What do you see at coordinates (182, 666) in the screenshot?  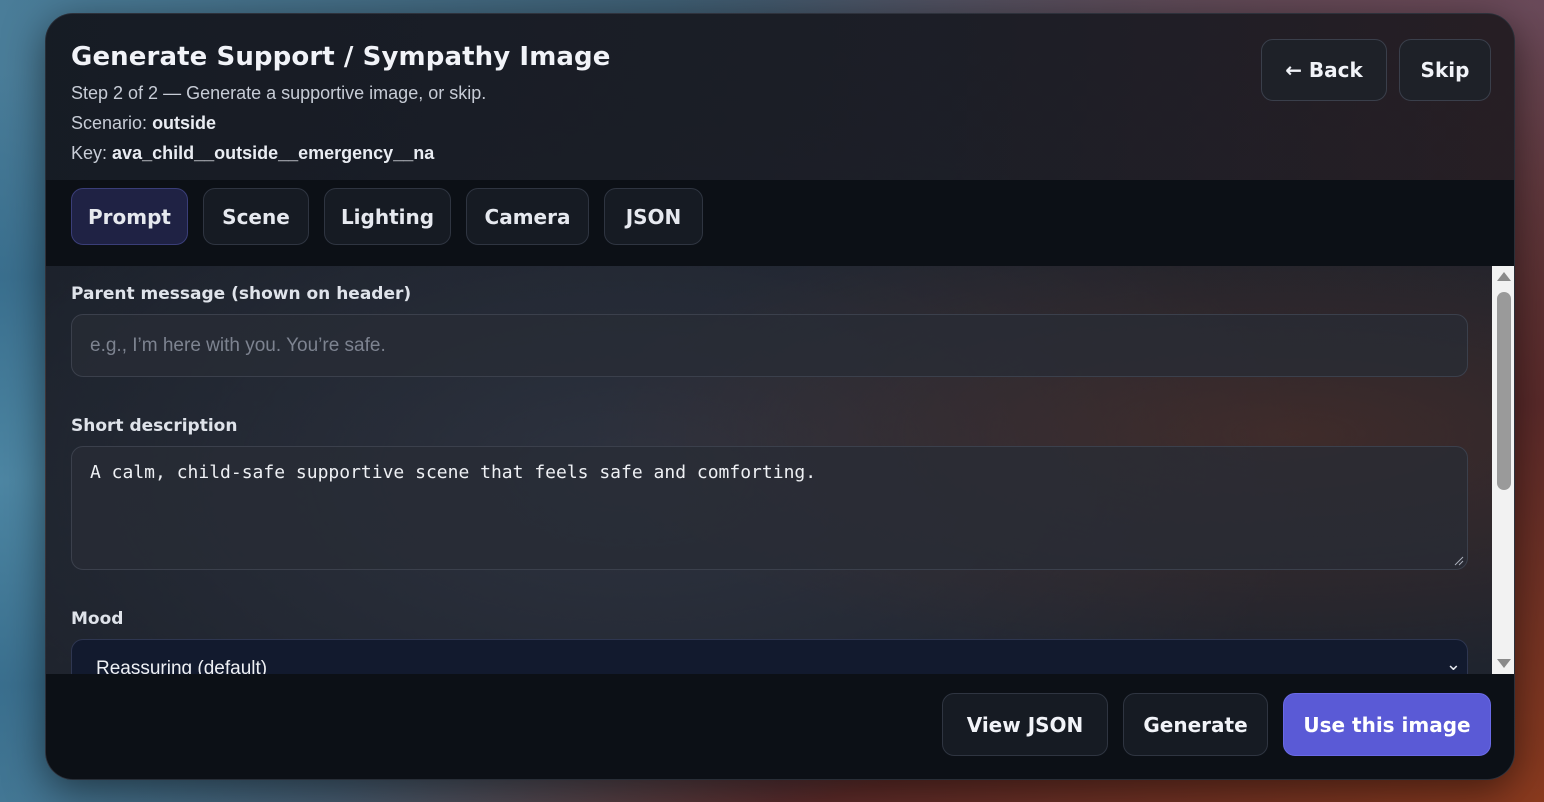 I see `mood-selected-value: Reassuring (default)` at bounding box center [182, 666].